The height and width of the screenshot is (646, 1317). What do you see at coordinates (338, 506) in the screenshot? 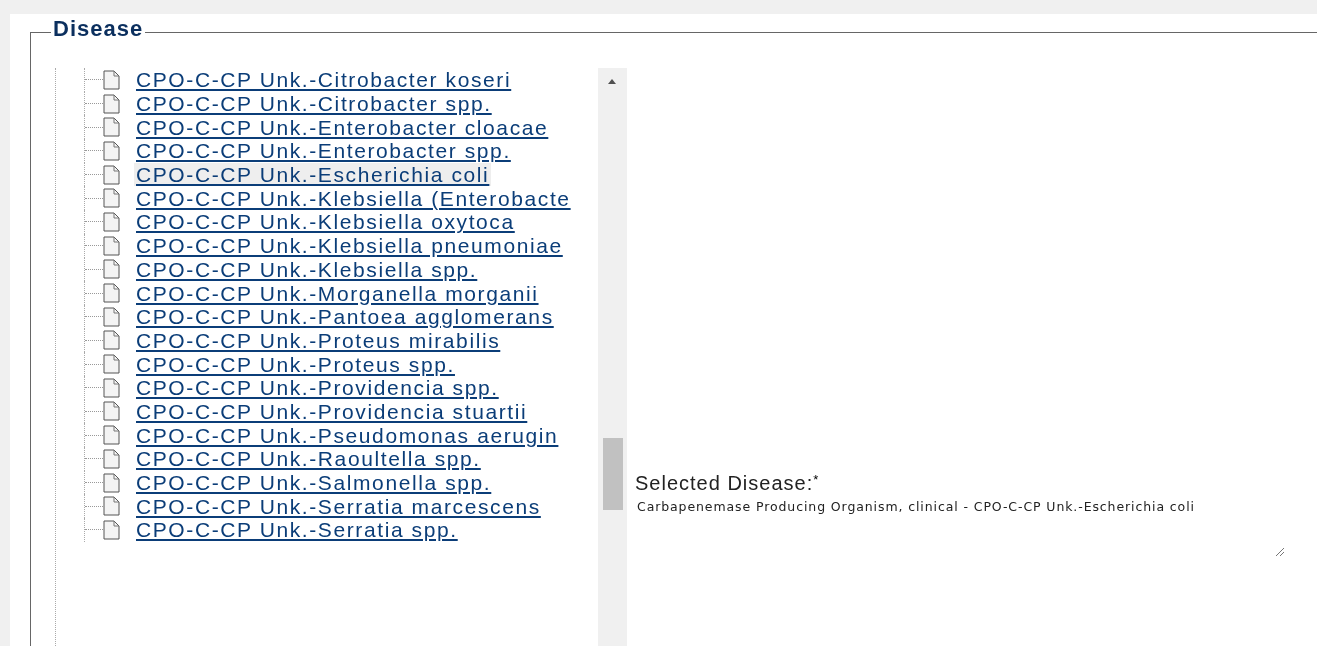
I see `tree-item-link: CPO-C-CP Unk.-Serratia marcescens` at bounding box center [338, 506].